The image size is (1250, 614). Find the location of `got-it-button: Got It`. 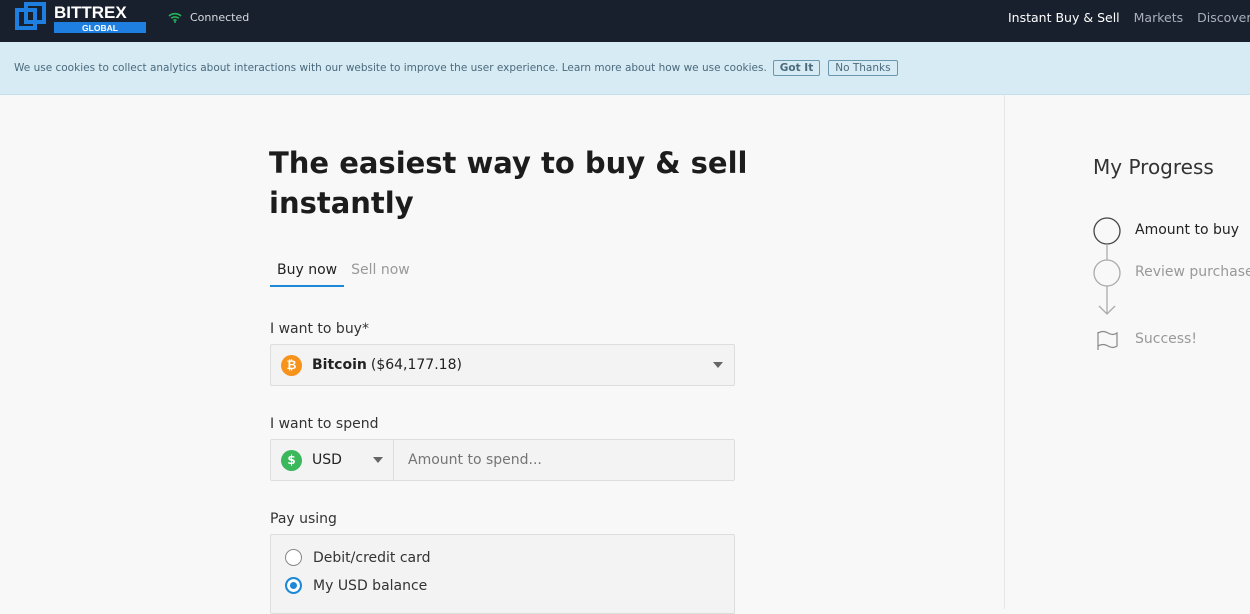

got-it-button: Got It is located at coordinates (796, 68).